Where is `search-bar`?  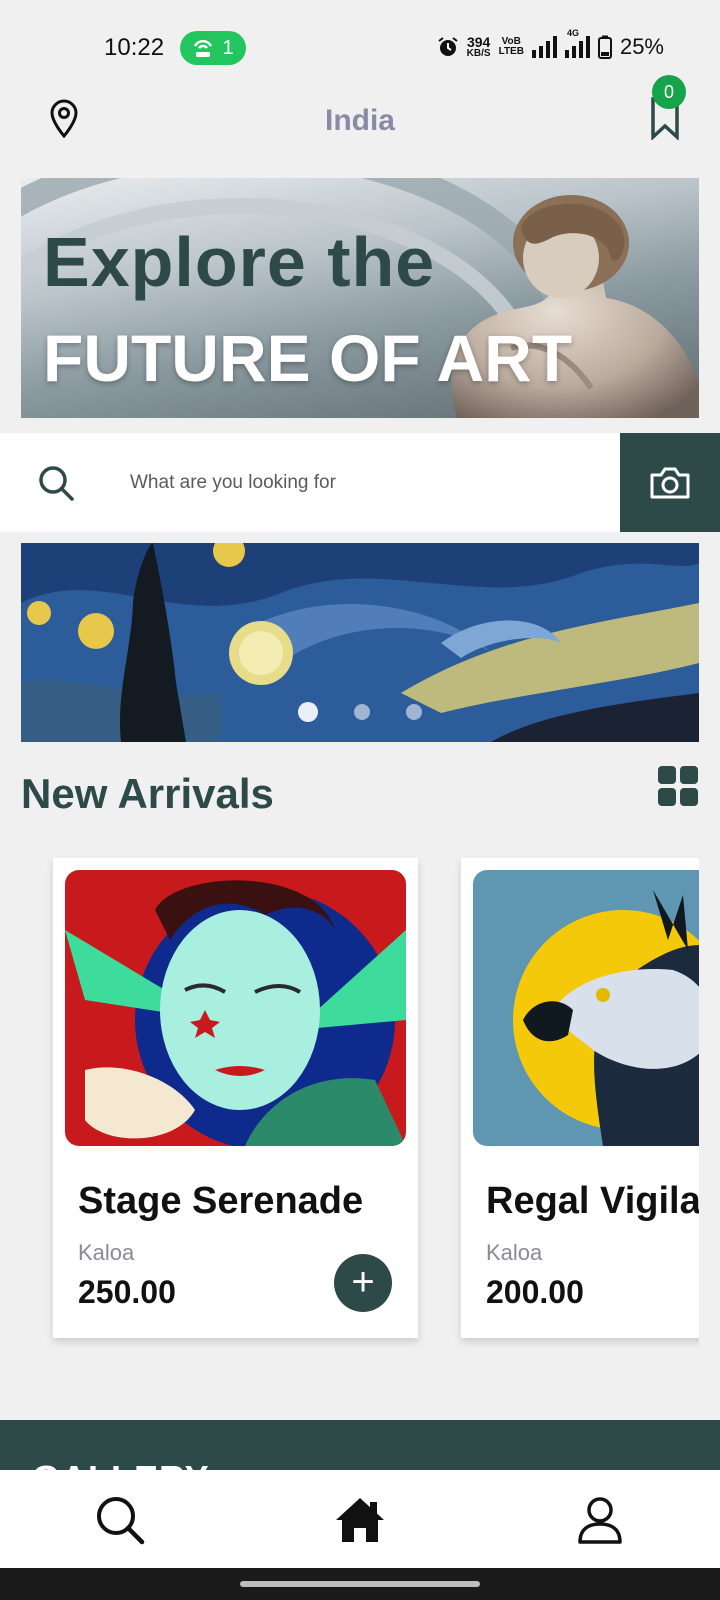 search-bar is located at coordinates (360, 482).